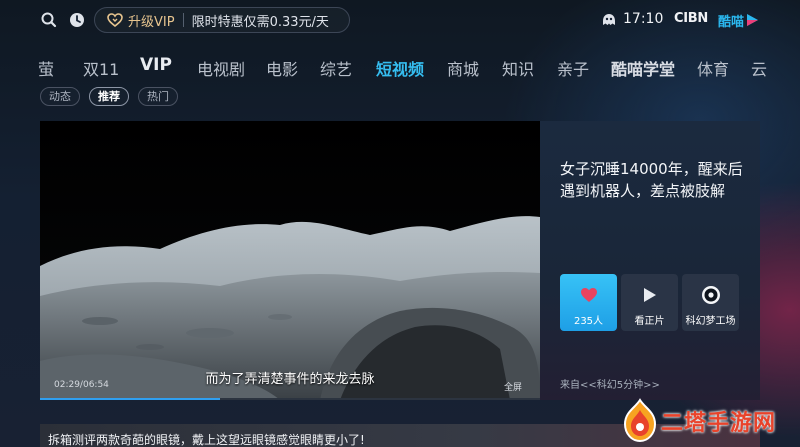 Image resolution: width=800 pixels, height=447 pixels. What do you see at coordinates (101, 68) in the screenshot?
I see `nav-item-double11: 双11` at bounding box center [101, 68].